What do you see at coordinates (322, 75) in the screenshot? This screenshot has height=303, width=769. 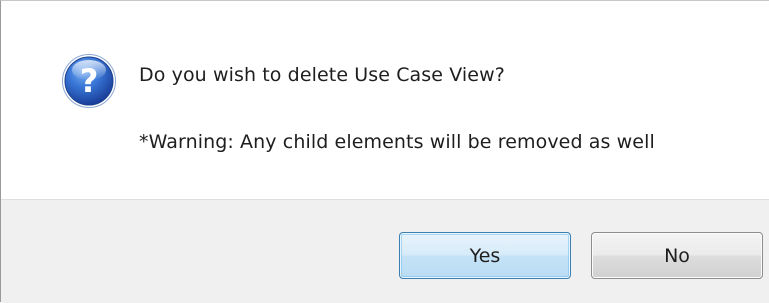 I see `dialog-message: Do you wish to delete Use Case View?` at bounding box center [322, 75].